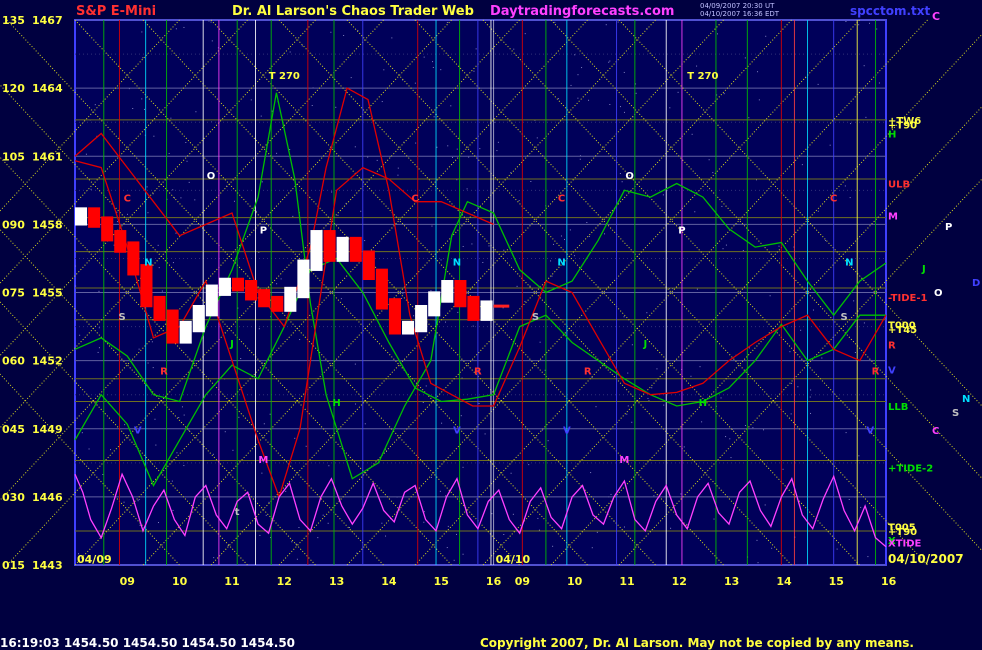  What do you see at coordinates (582, 11) in the screenshot?
I see `site-link: Daytradingforecasts.com` at bounding box center [582, 11].